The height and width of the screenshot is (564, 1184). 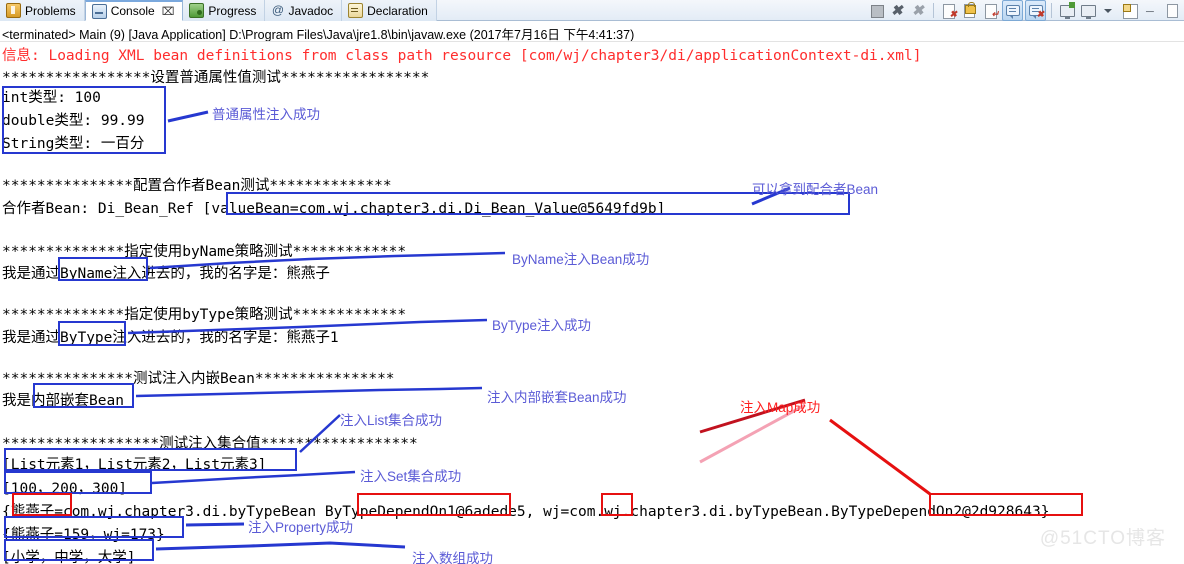 What do you see at coordinates (411, 476) in the screenshot?
I see `annotation-note: 注入Set集合成功` at bounding box center [411, 476].